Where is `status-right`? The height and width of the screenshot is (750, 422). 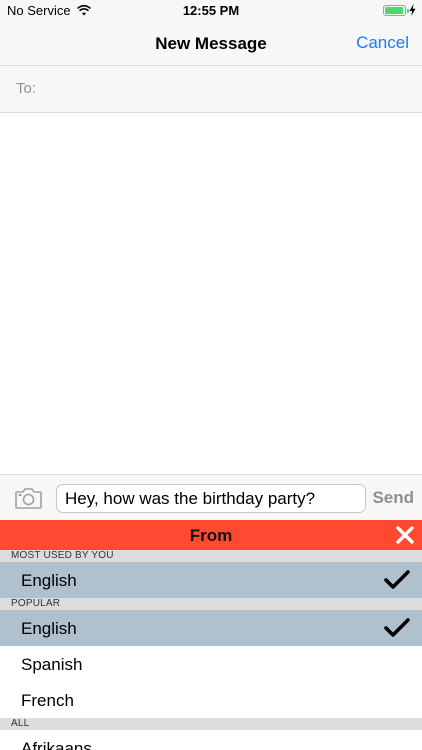 status-right is located at coordinates (399, 10).